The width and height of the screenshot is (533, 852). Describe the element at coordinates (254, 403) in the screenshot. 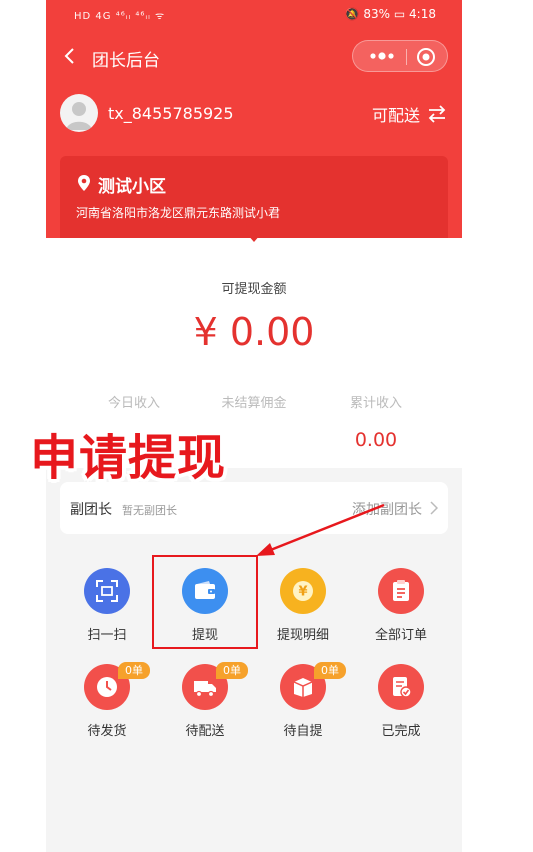

I see `stat-label: 未结算佣金` at that location.